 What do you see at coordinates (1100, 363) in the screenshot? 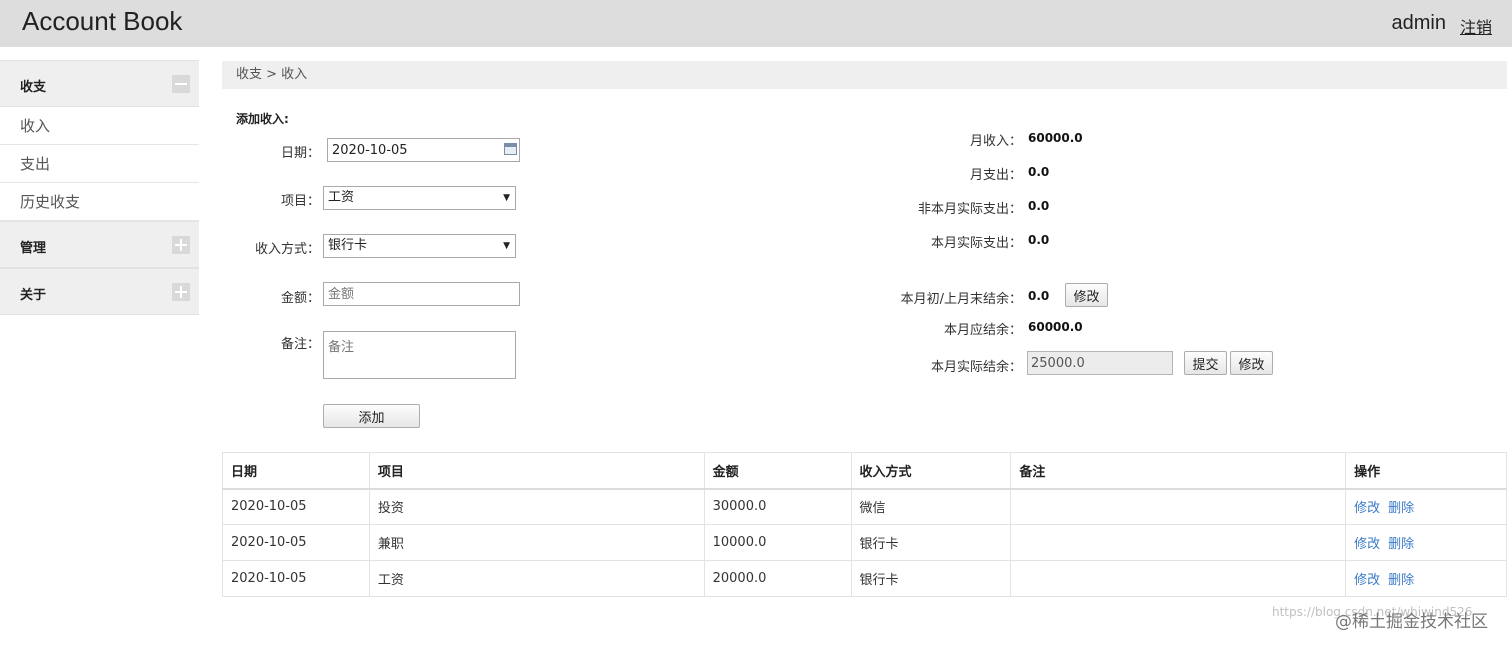
I see `actual-balance-input` at bounding box center [1100, 363].